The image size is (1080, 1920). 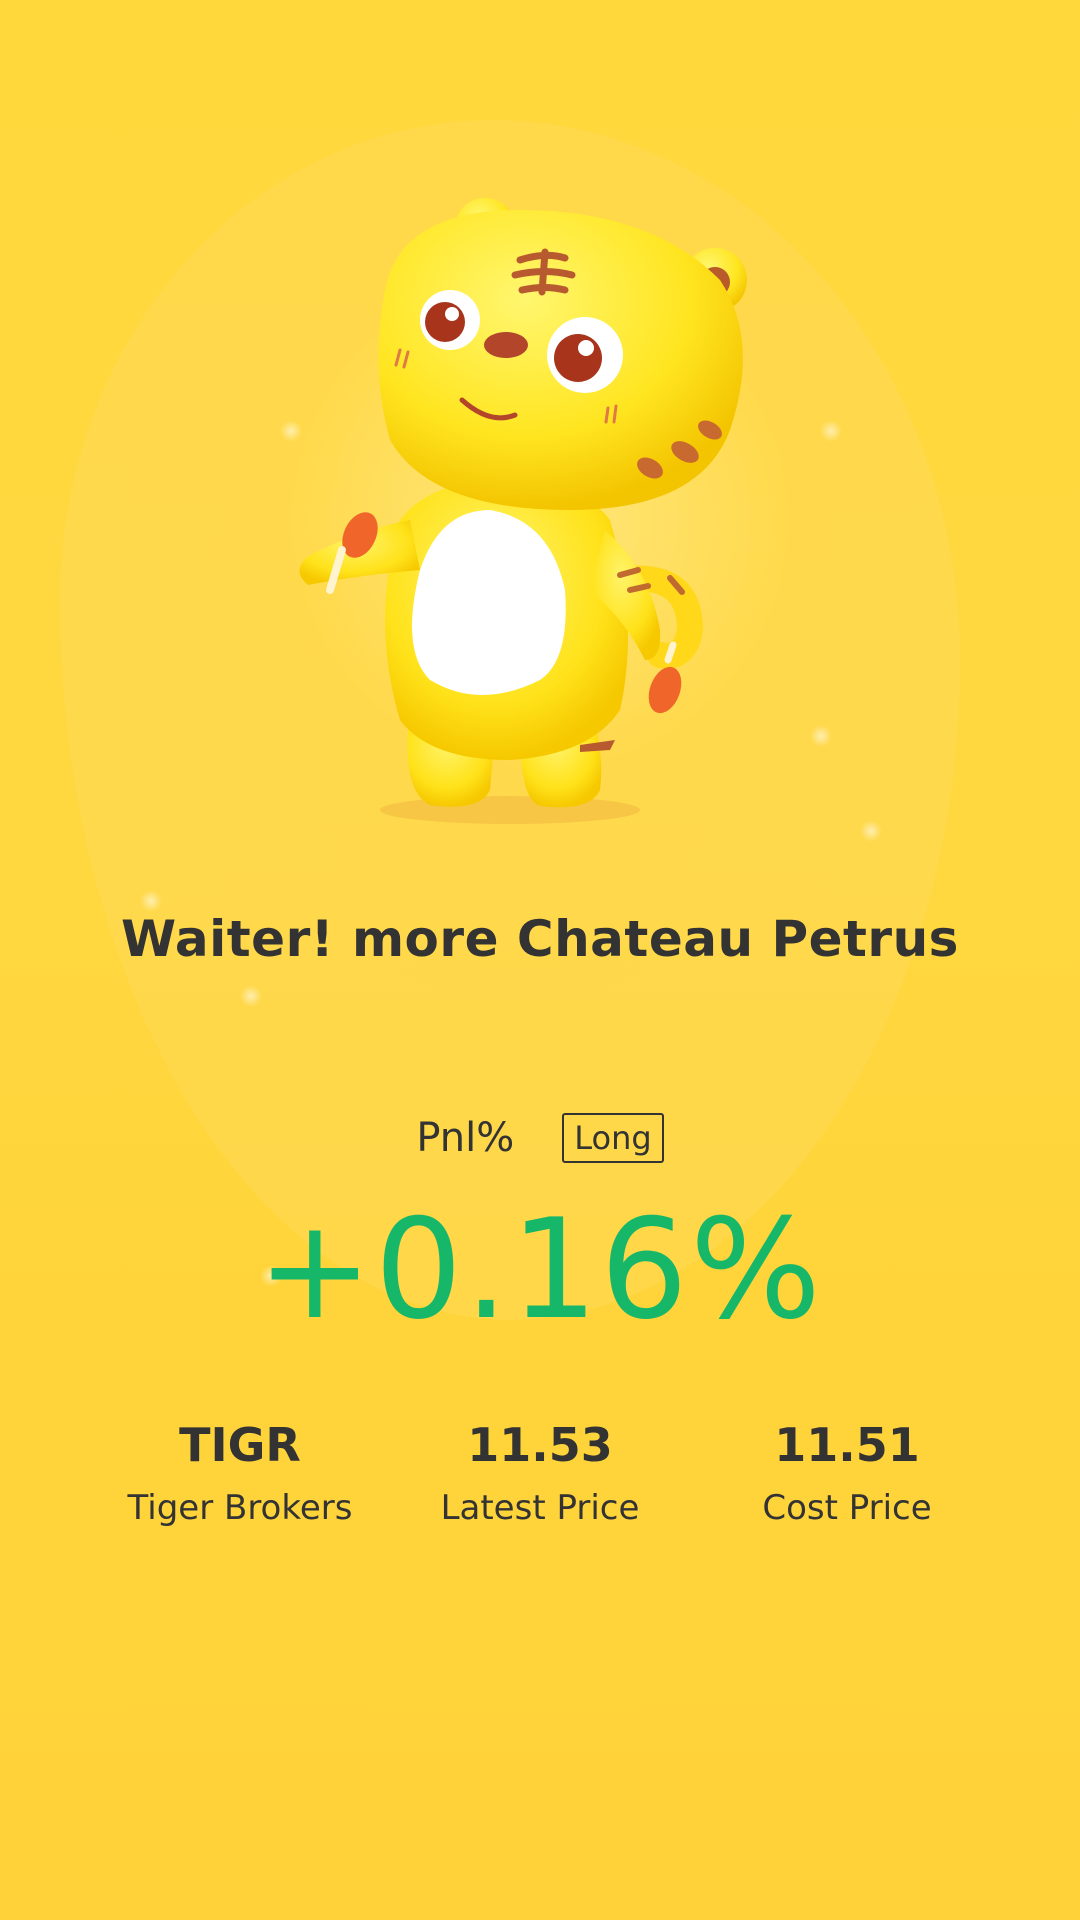 What do you see at coordinates (240, 1445) in the screenshot?
I see `stat-value: TIGR` at bounding box center [240, 1445].